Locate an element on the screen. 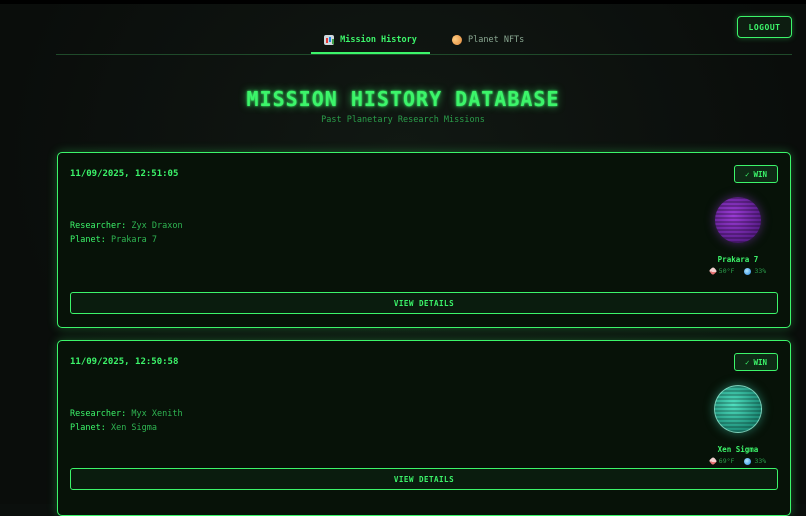  tab-bar: Mission History Planet NFTs is located at coordinates (424, 41).